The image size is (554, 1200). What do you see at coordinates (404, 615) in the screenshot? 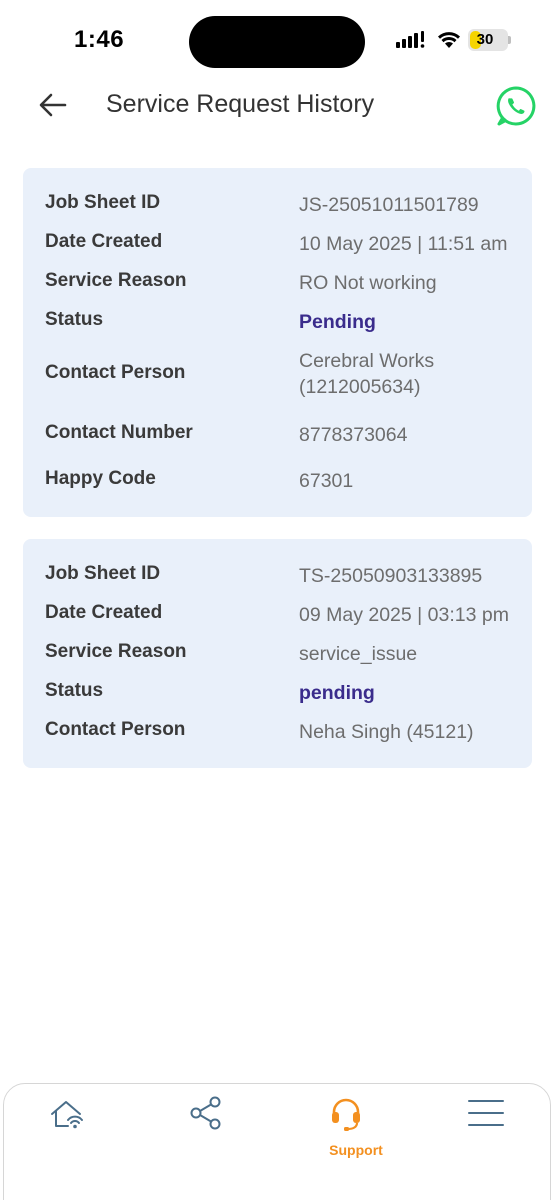
I see `date-created-value: 09 May 2025 | 03:13 pm` at bounding box center [404, 615].